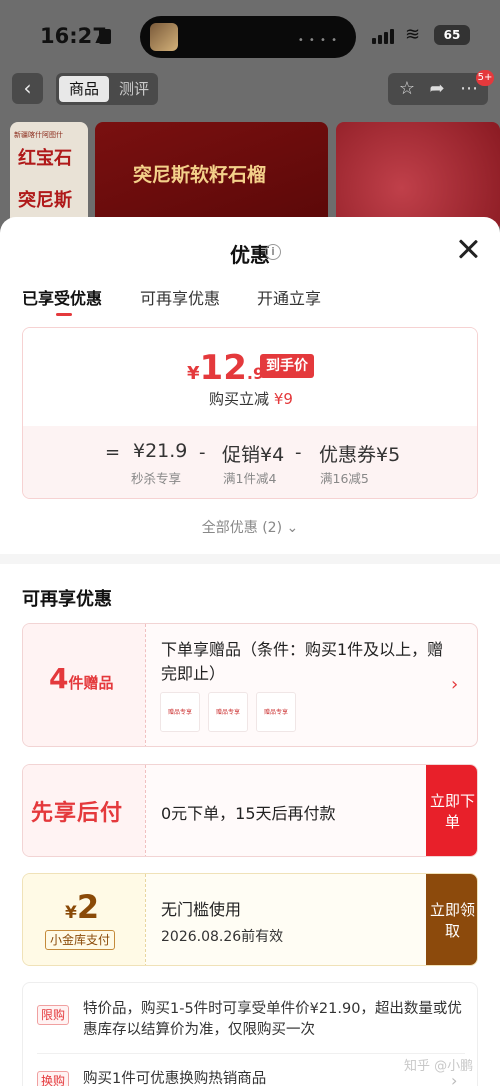 Image resolution: width=500 pixels, height=1086 pixels. Describe the element at coordinates (200, 175) in the screenshot. I see `thumbnail-title: 突尼斯软籽石榴` at that location.